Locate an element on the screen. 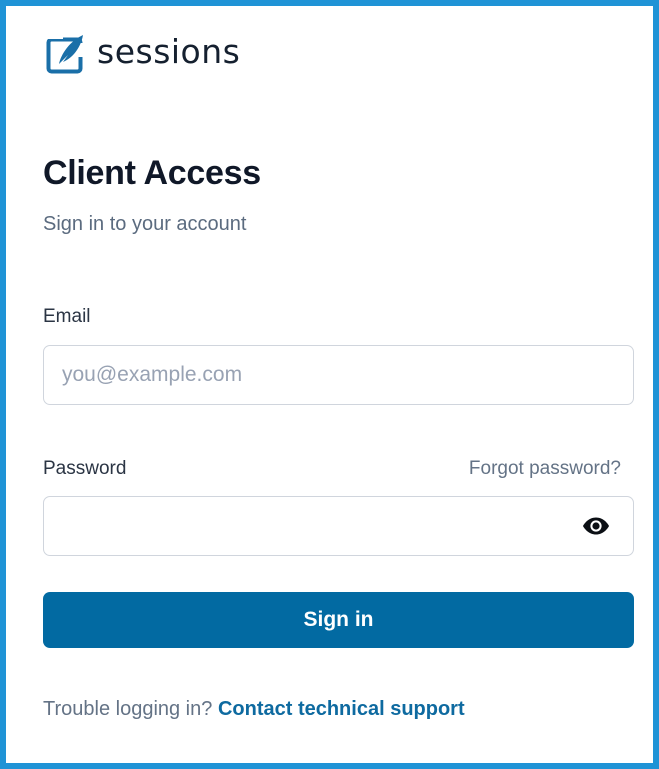 This screenshot has width=659, height=769. sign-in-button: Sign in is located at coordinates (338, 620).